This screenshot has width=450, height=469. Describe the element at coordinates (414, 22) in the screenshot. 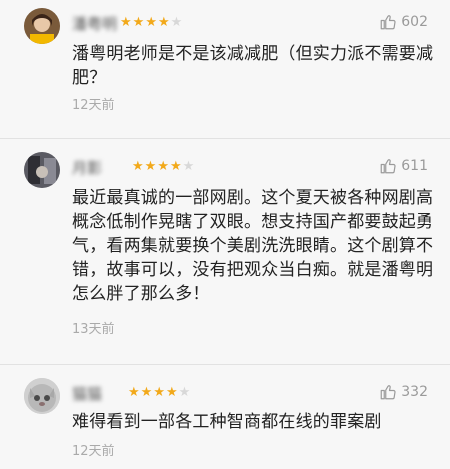

I see `like-count: 602` at that location.